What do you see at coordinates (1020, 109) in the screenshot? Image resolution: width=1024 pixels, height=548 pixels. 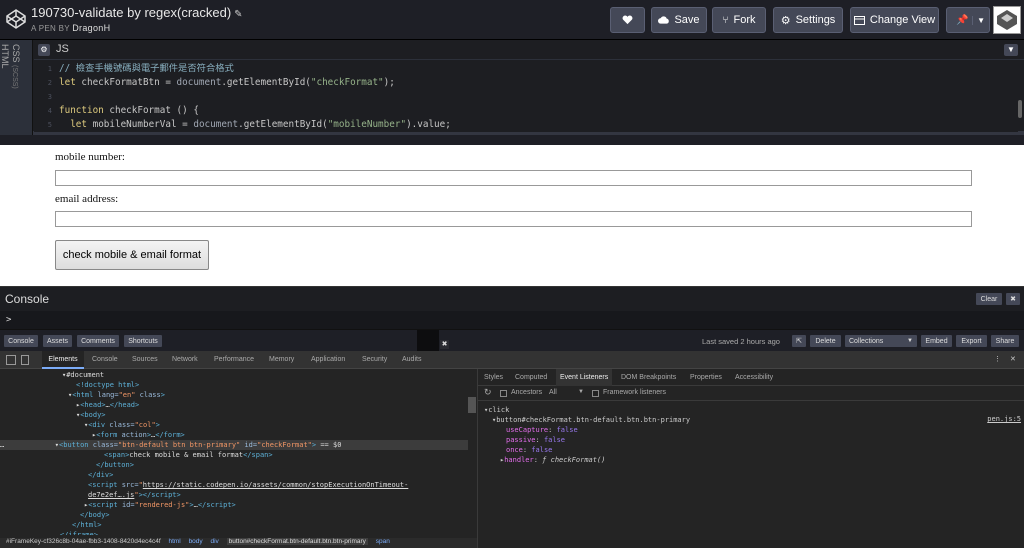 I see `editor-scrollbar` at bounding box center [1020, 109].